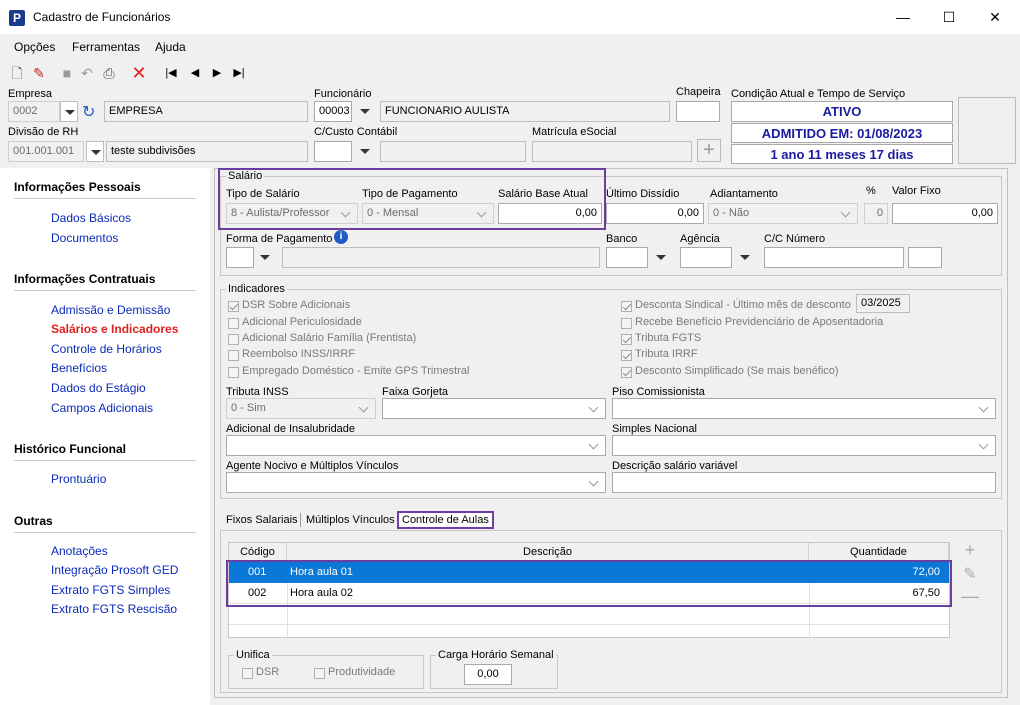 Image resolution: width=1020 pixels, height=705 pixels. I want to click on print-preview-icon: ⎙, so click(109, 73).